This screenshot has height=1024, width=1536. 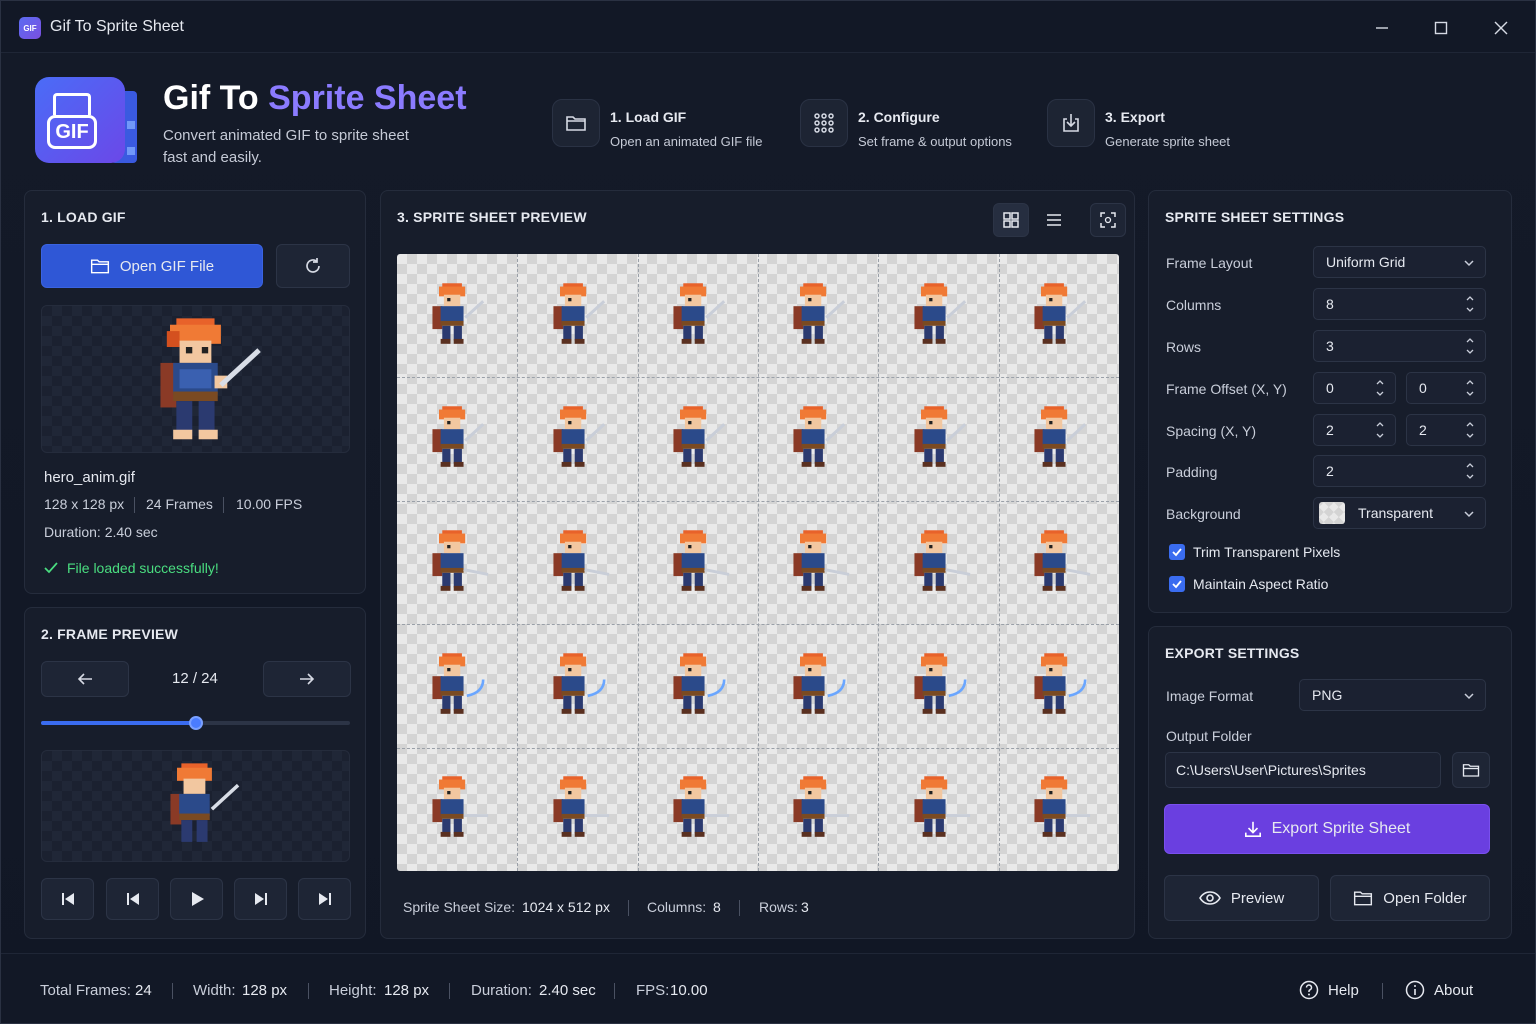 I want to click on maximize-button, so click(x=1441, y=28).